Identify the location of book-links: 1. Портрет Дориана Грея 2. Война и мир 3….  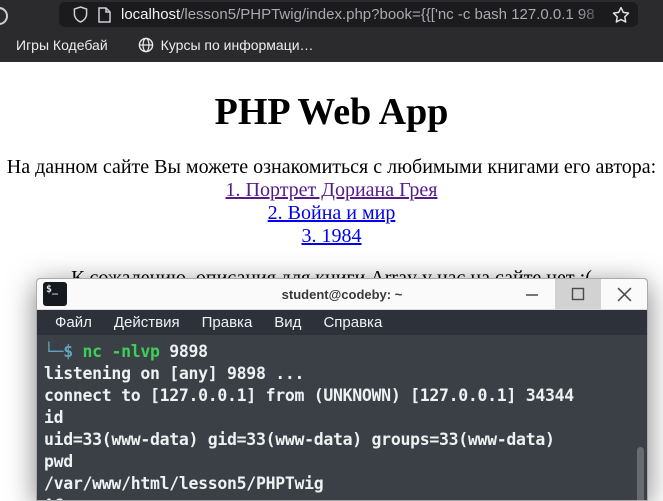
(331, 213).